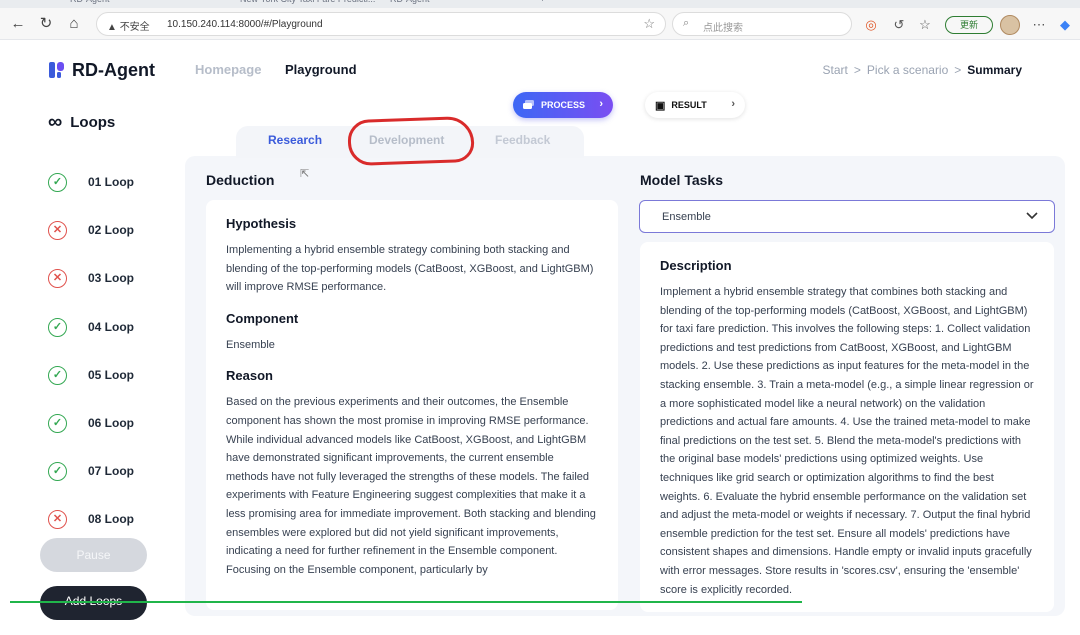 The image size is (1080, 635). I want to click on mouse-cursor-icon: ⇱, so click(305, 174).